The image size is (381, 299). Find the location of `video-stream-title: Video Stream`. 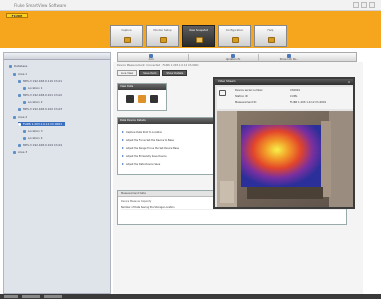

video-stream-title: Video Stream is located at coordinates (284, 82).